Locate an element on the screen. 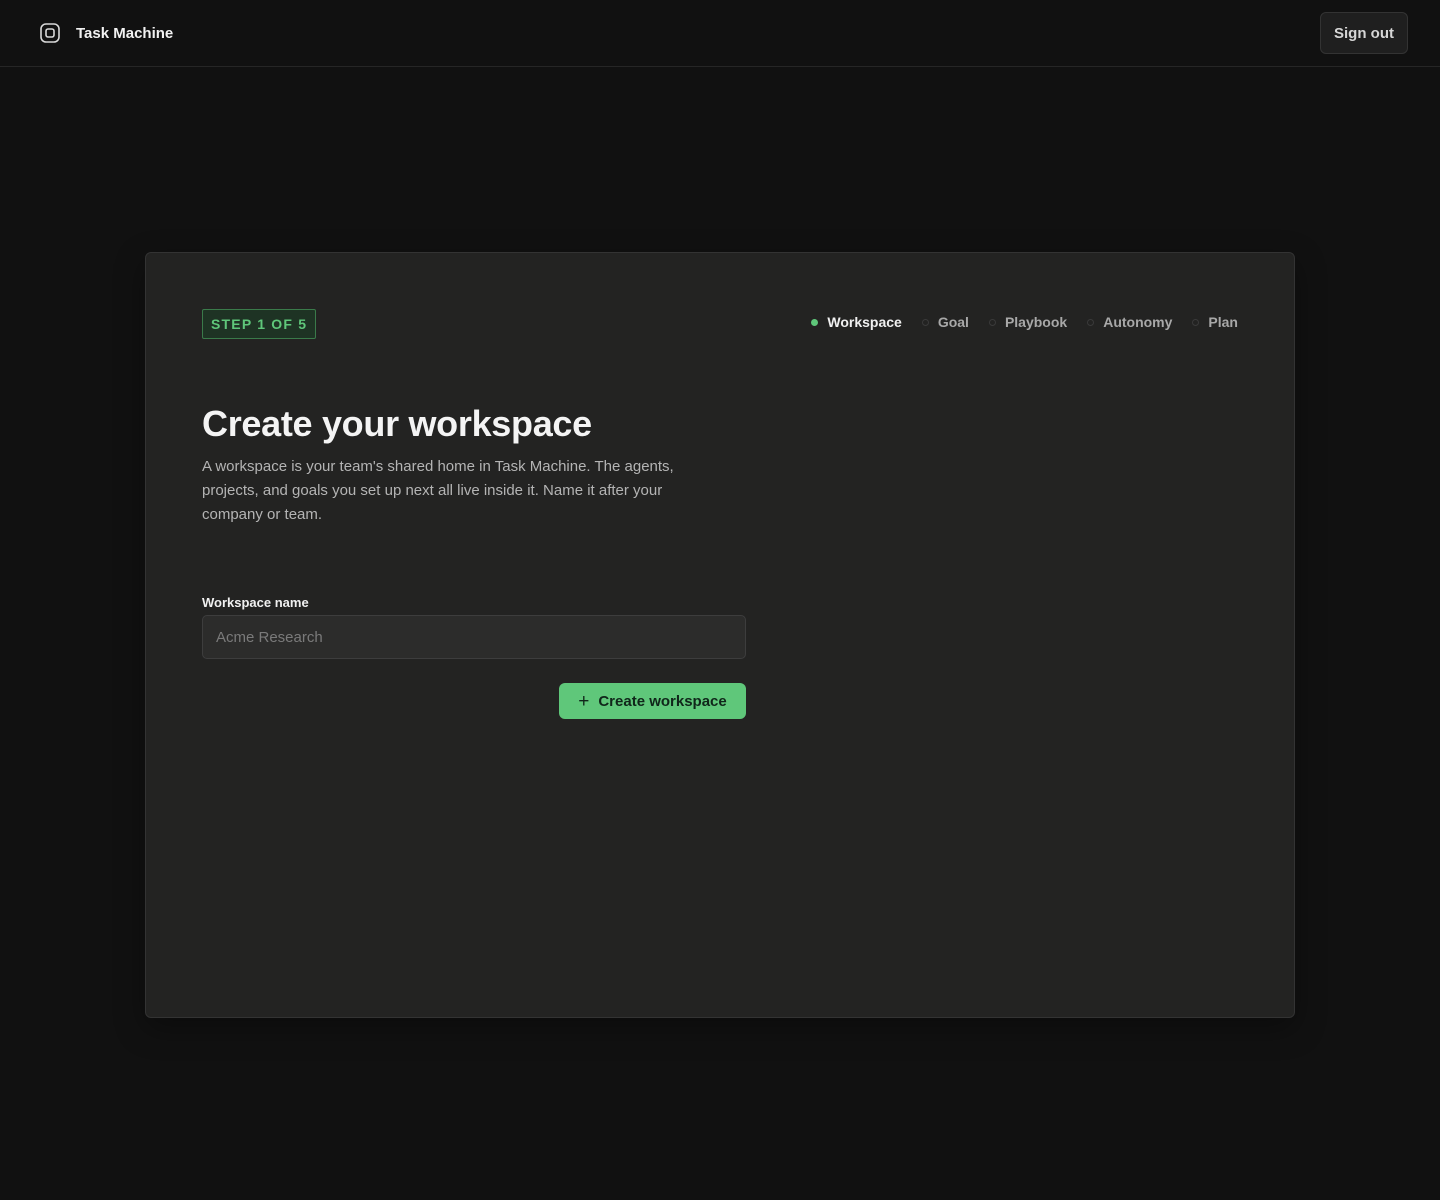  step-label: Autonomy is located at coordinates (1138, 322).